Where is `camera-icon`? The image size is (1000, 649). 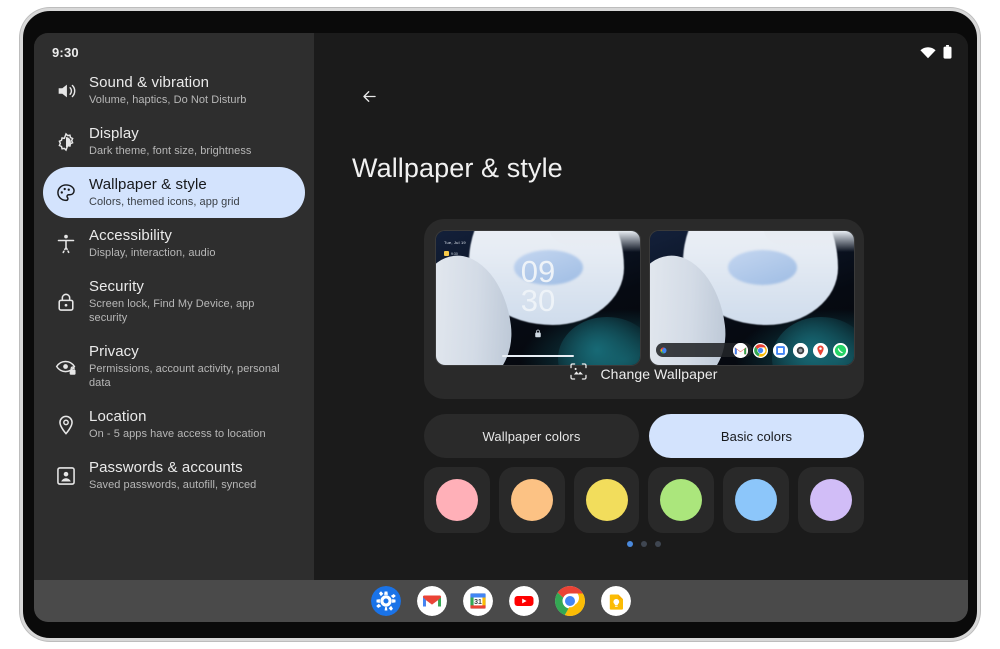
camera-icon is located at coordinates (800, 350).